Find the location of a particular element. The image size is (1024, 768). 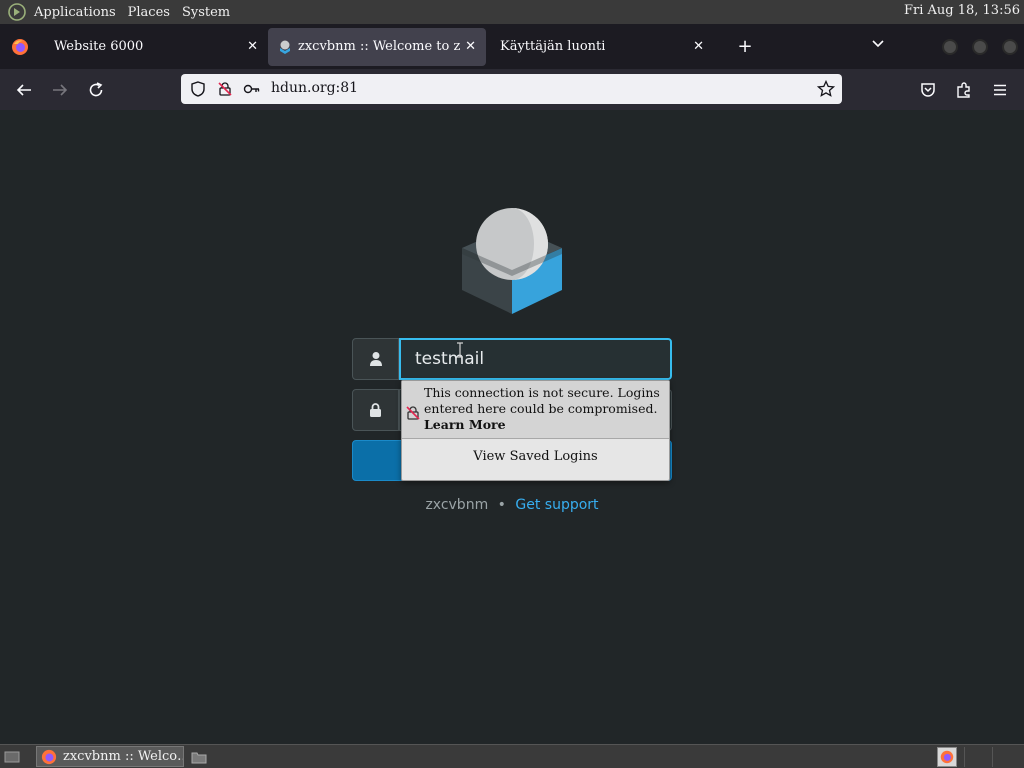

url-bar: hdun.org:81 is located at coordinates (511, 89).